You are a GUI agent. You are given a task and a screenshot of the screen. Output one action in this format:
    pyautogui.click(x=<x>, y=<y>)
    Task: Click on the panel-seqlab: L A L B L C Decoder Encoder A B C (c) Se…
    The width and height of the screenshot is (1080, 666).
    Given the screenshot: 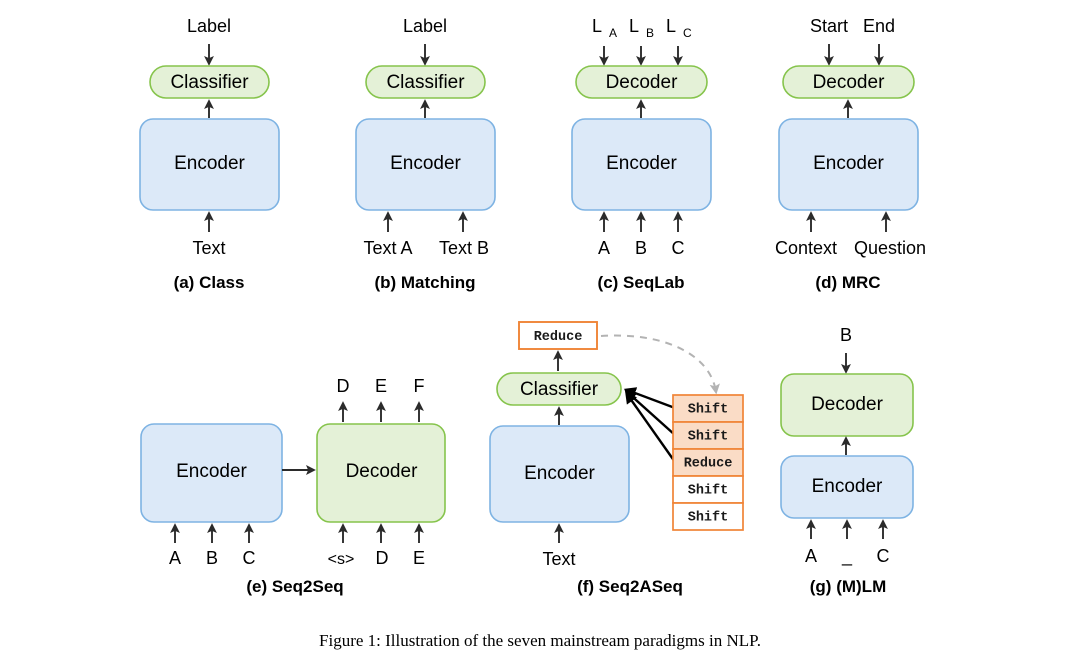 What is the action you would take?
    pyautogui.click(x=641, y=154)
    